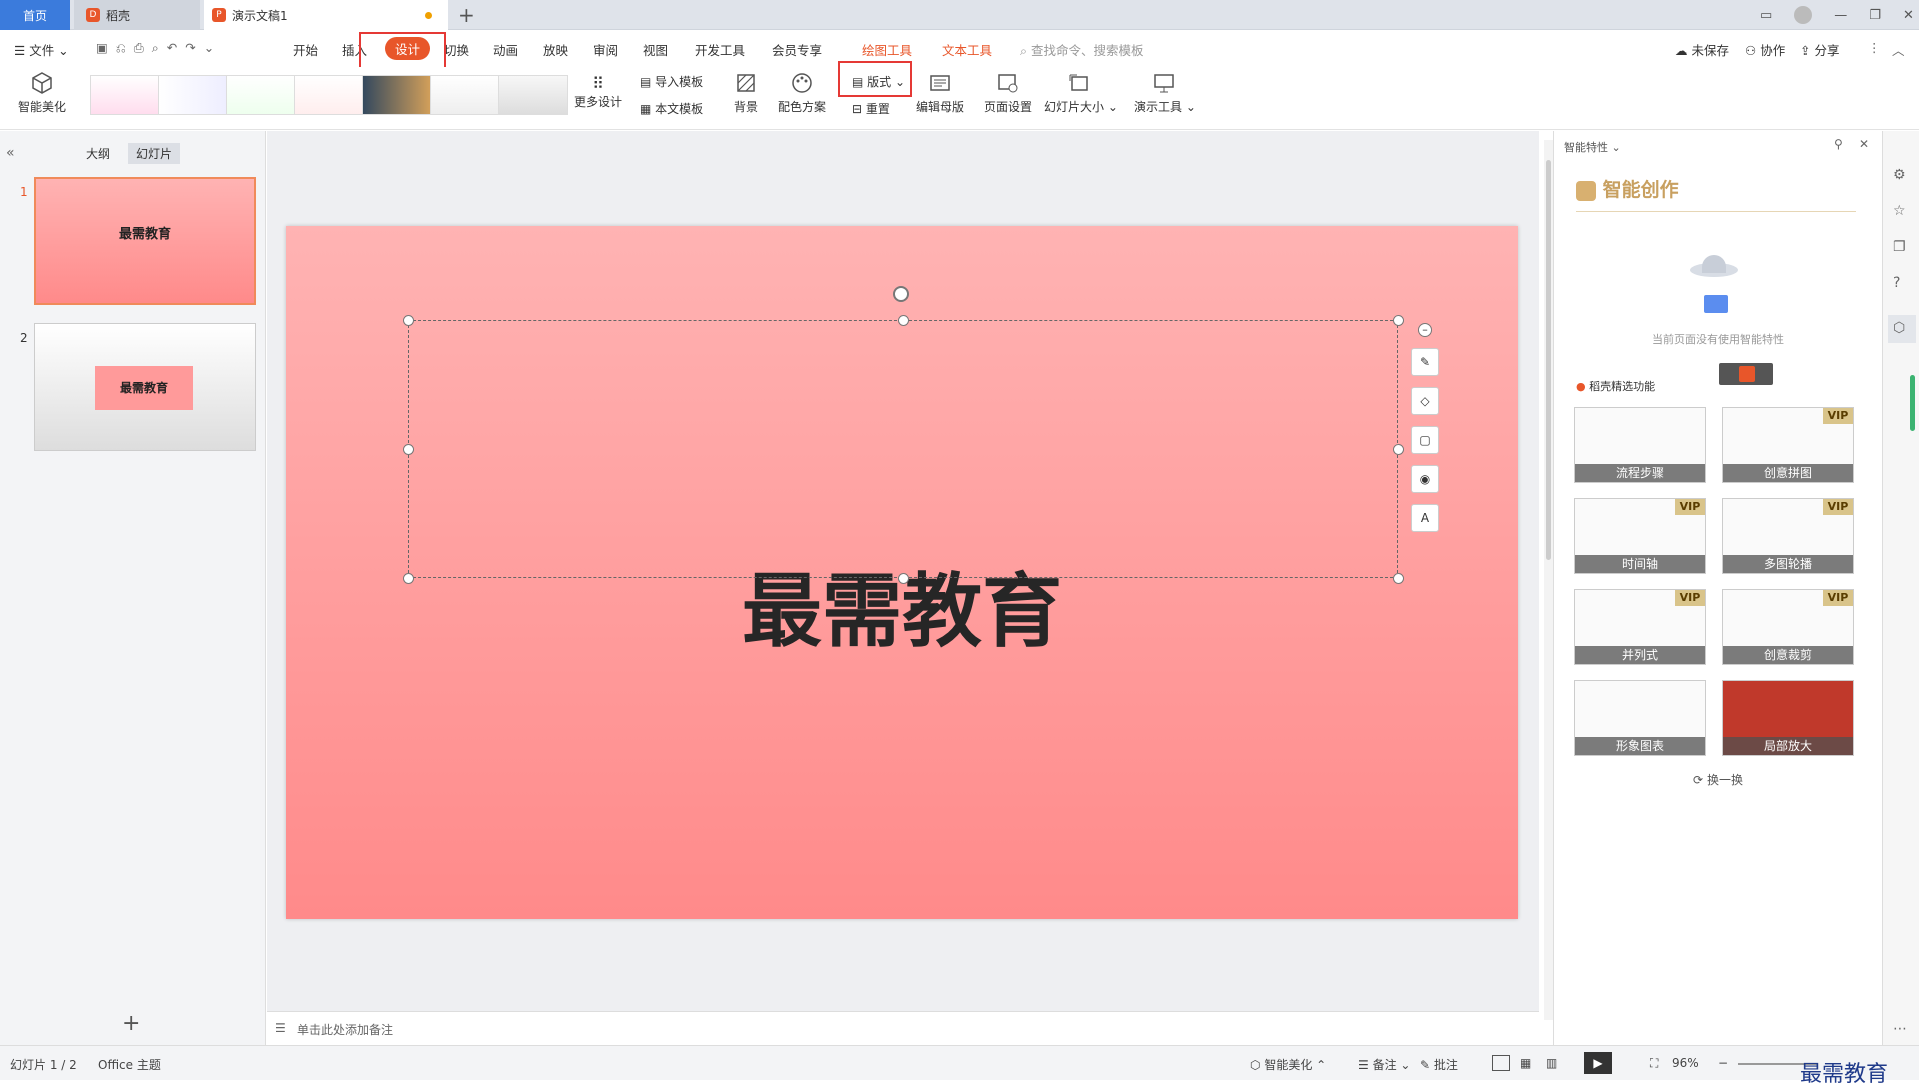 The image size is (1919, 1088). What do you see at coordinates (871, 108) in the screenshot?
I see `reset-button: ⊟ 重置` at bounding box center [871, 108].